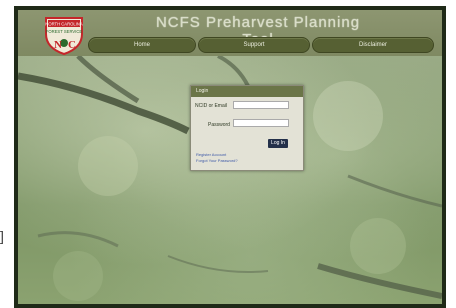  Describe the element at coordinates (219, 125) in the screenshot. I see `password-label: Password` at that location.